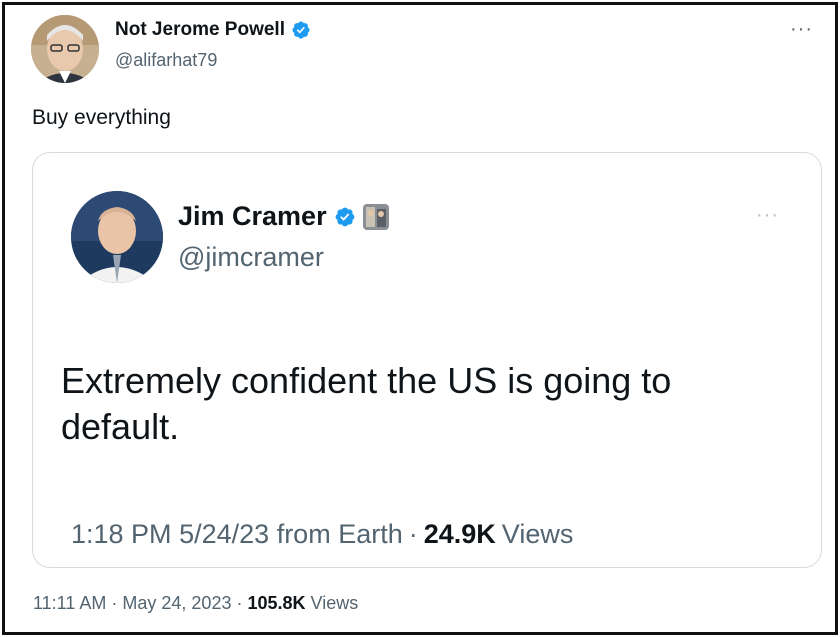  I want to click on author-handle: @alifarhat79, so click(166, 60).